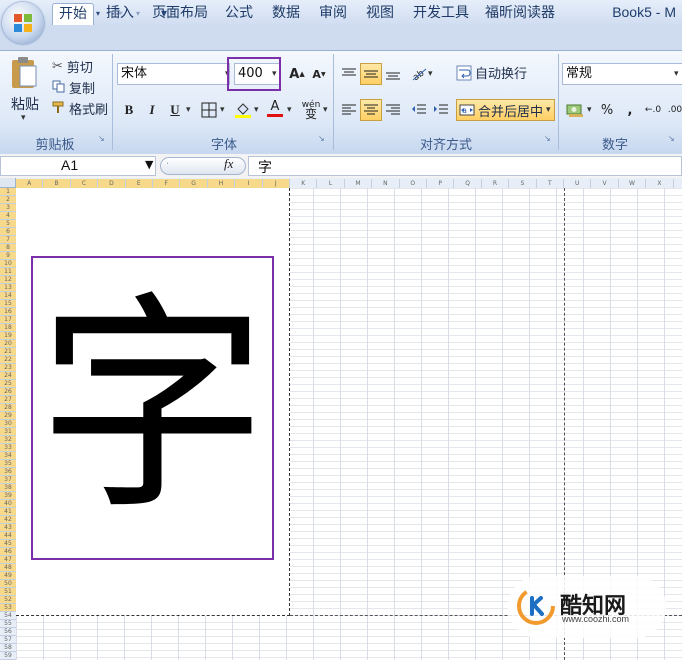  Describe the element at coordinates (8, 288) in the screenshot. I see `row-header: 13` at that location.